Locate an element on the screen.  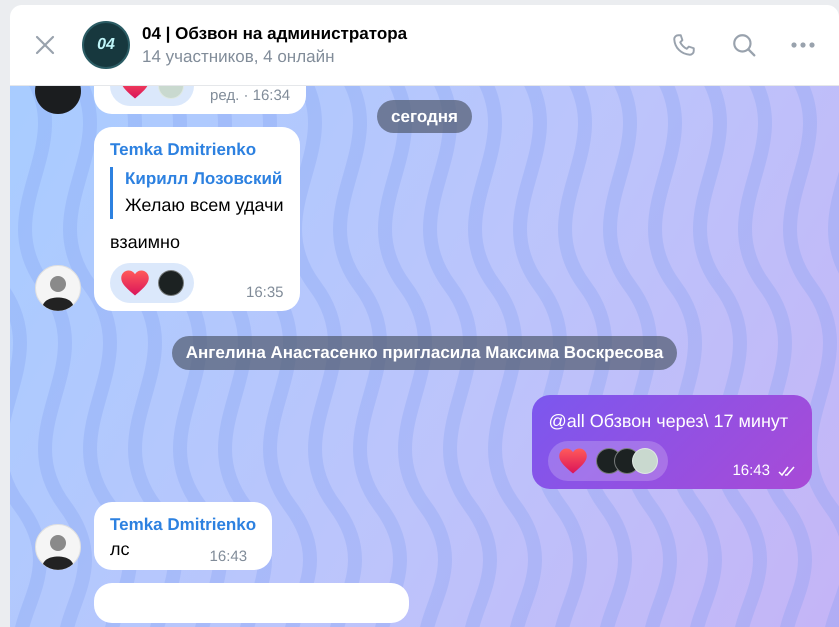
chat-avatar: 04 is located at coordinates (106, 45).